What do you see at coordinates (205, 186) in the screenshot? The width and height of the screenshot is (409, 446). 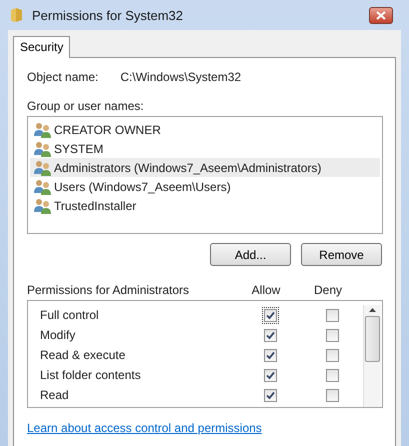 I see `list-item: Users (Windows7_Aseem\Users)` at bounding box center [205, 186].